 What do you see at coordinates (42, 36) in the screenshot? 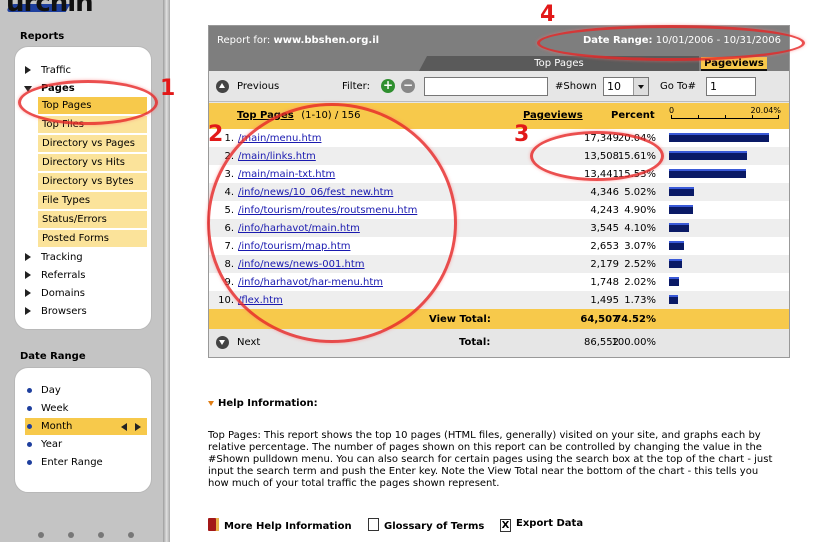
I see `reports-title: Reports` at bounding box center [42, 36].